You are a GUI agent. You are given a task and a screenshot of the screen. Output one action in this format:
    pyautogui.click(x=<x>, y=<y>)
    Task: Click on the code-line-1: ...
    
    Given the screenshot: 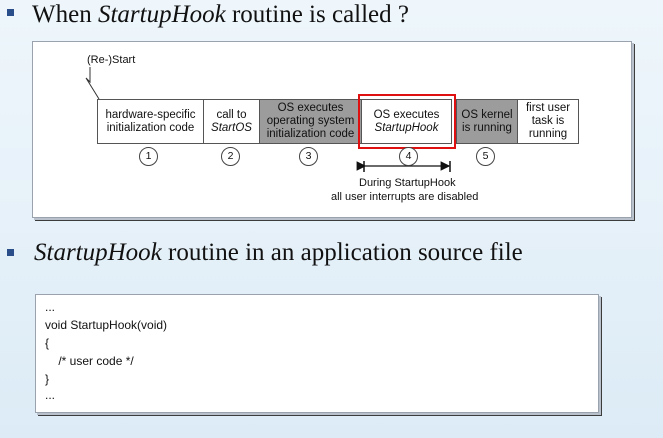 What is the action you would take?
    pyautogui.click(x=50, y=307)
    